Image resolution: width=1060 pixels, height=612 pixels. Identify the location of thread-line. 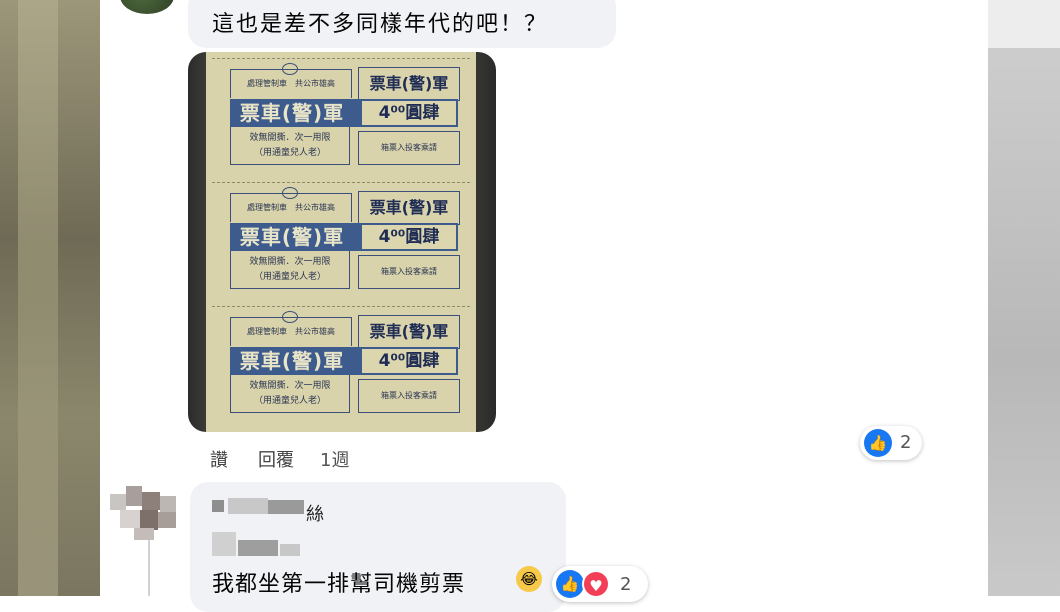
(149, 566).